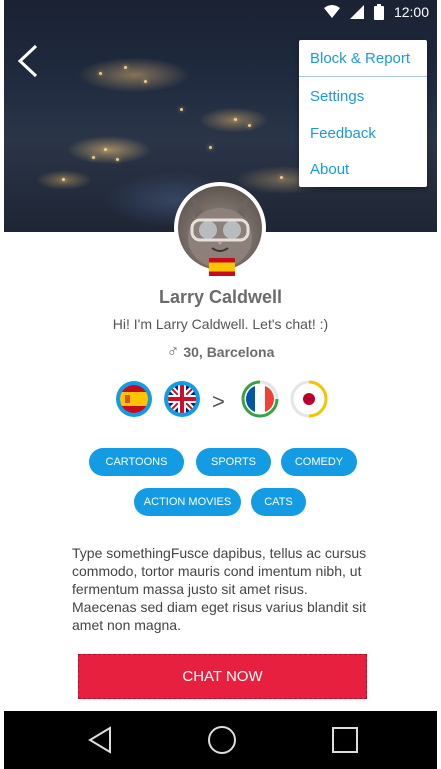 Image resolution: width=441 pixels, height=769 pixels. What do you see at coordinates (363, 76) in the screenshot?
I see `menu-divider` at bounding box center [363, 76].